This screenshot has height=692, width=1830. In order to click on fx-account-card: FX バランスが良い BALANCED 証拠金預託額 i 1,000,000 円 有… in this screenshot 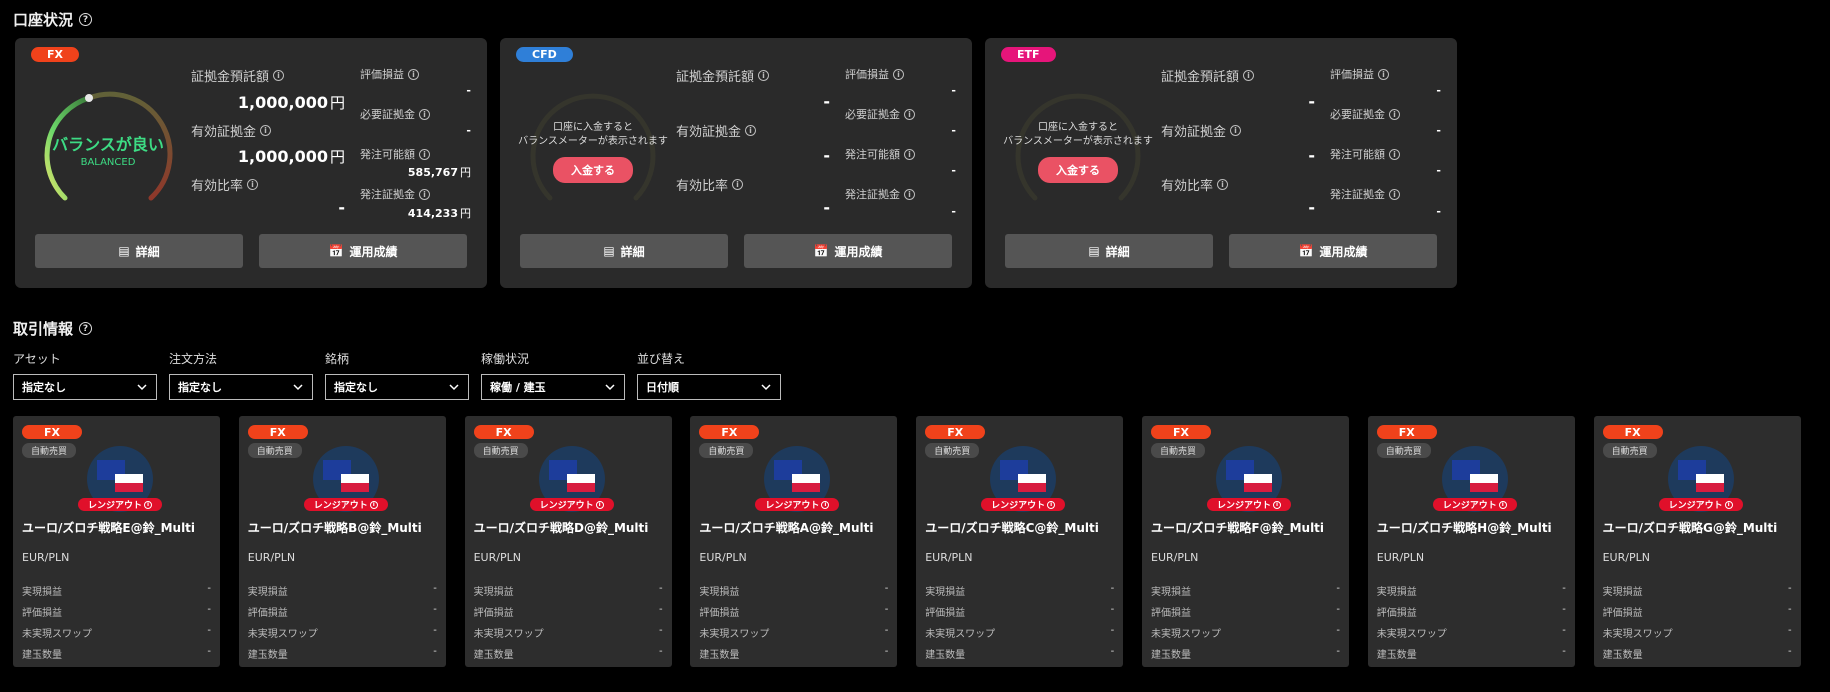, I will do `click(251, 163)`.